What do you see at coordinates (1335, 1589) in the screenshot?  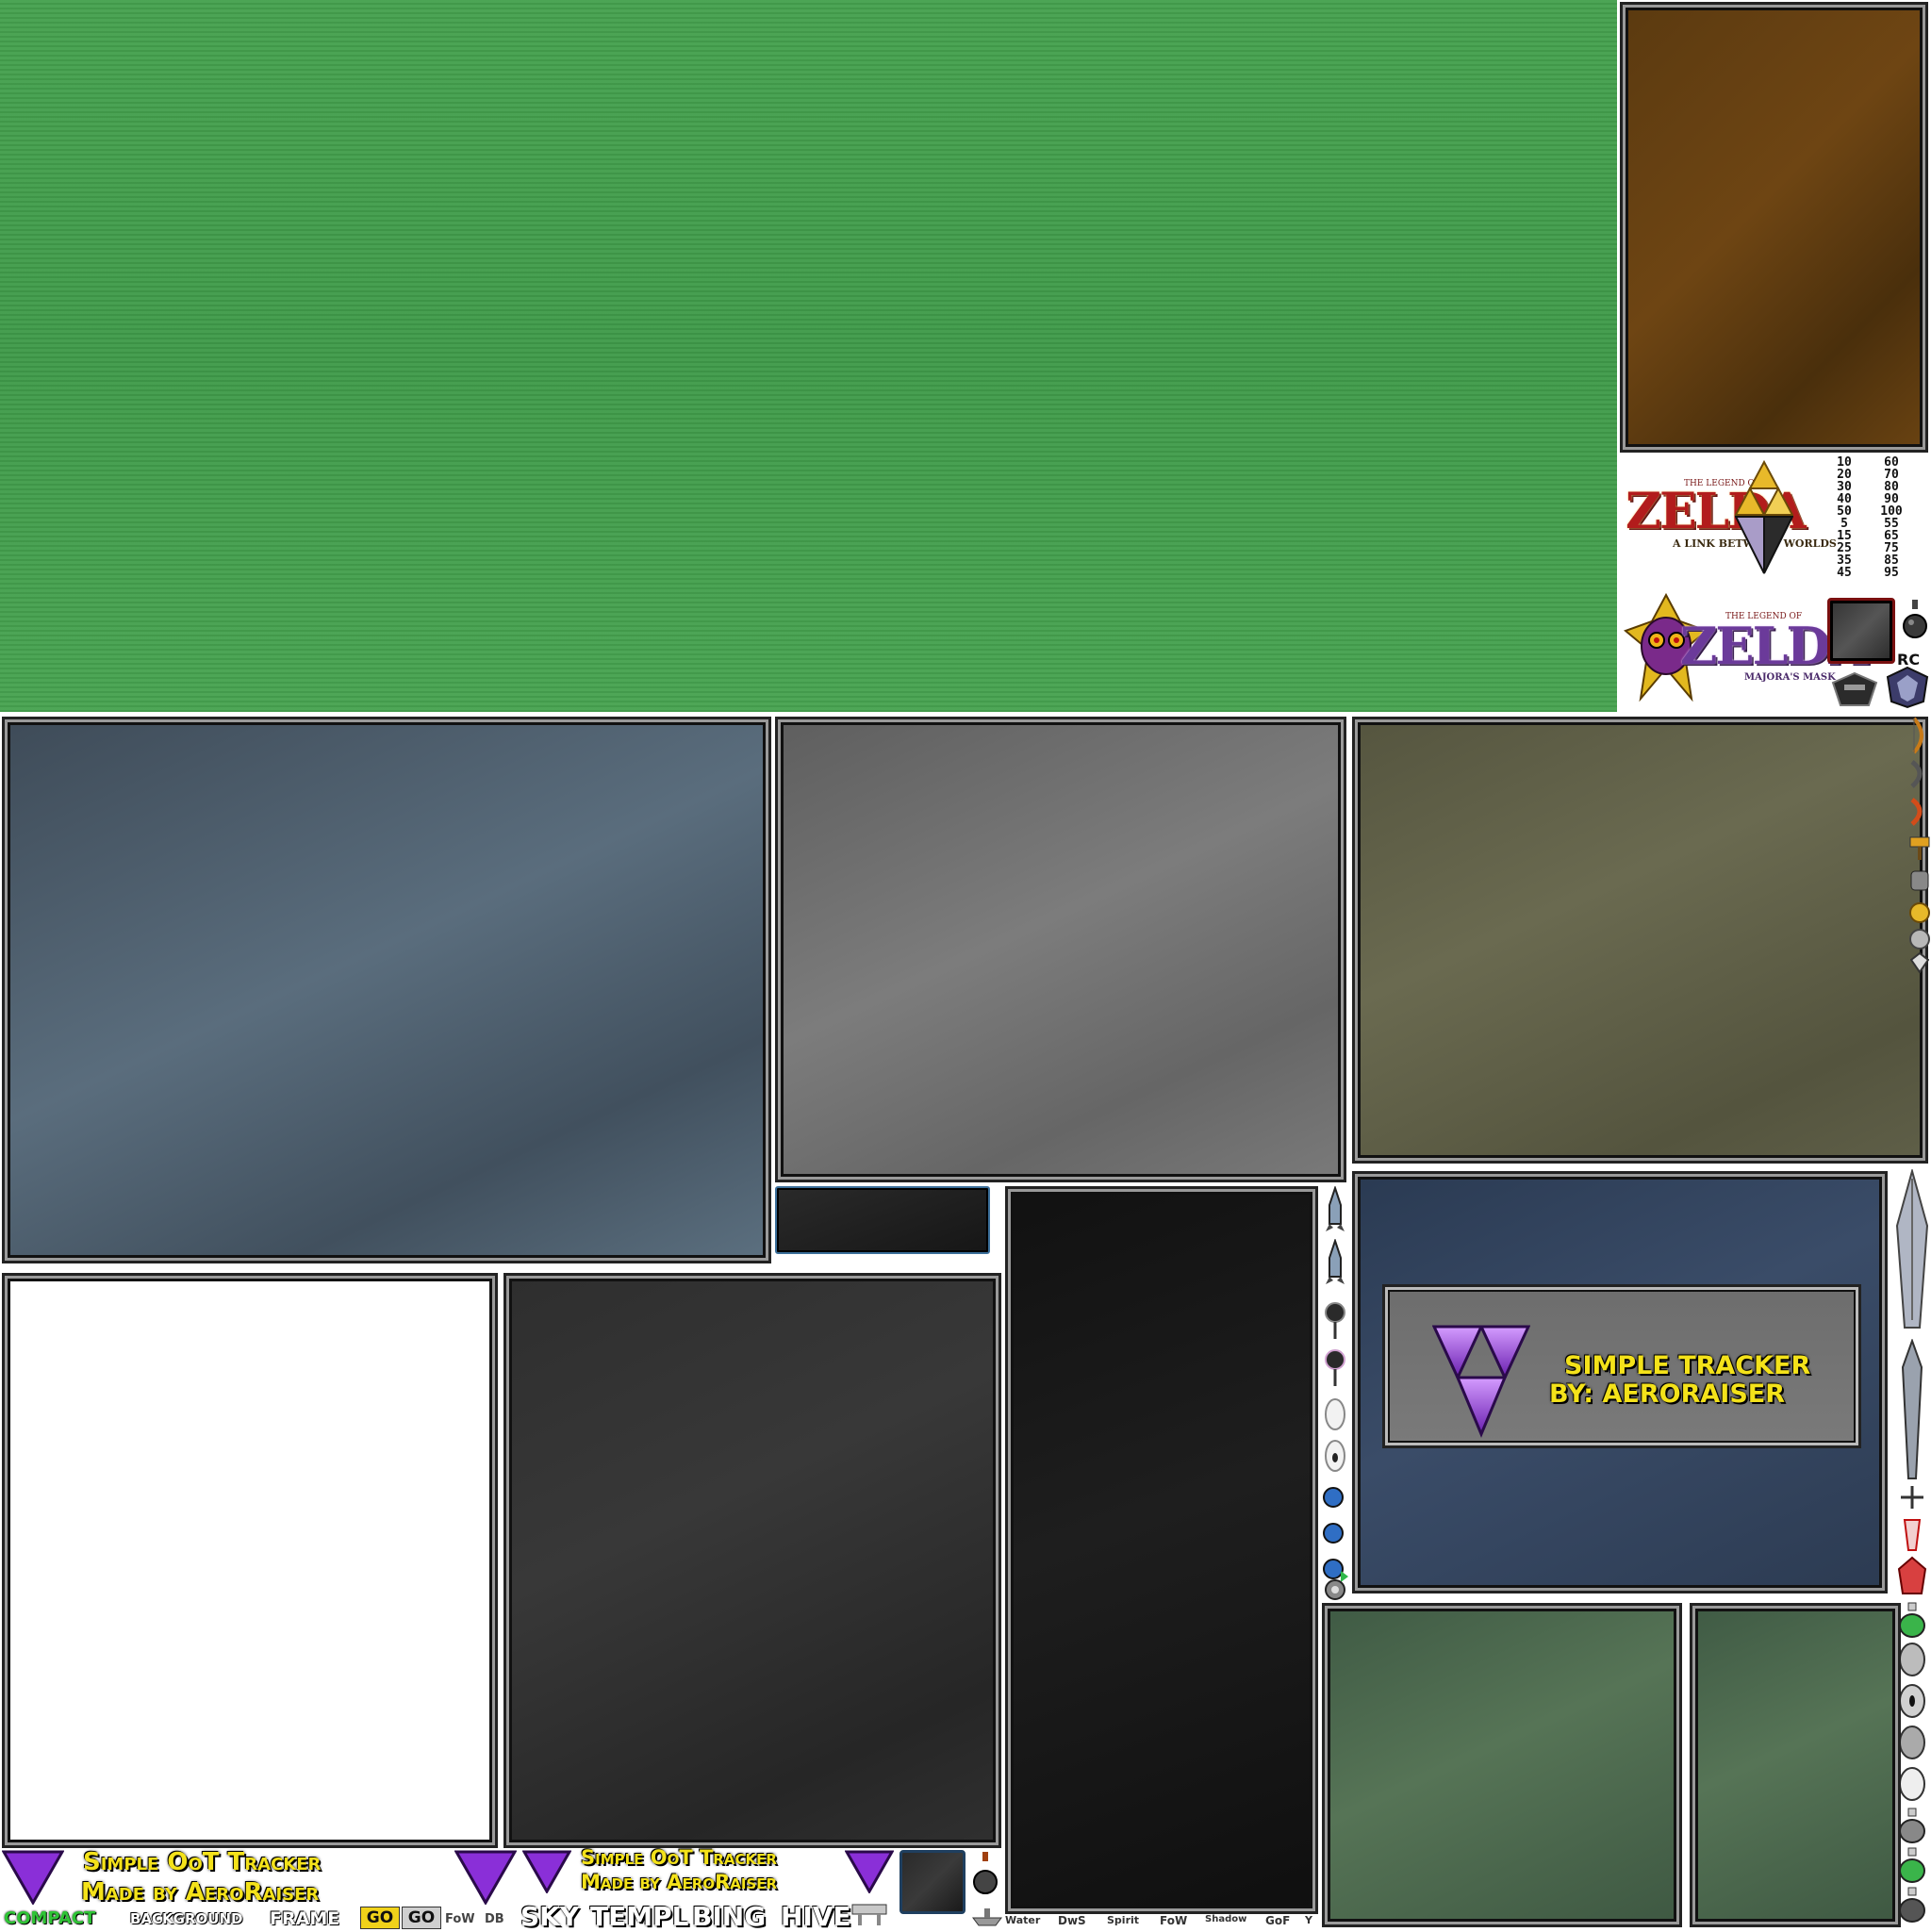 I see `gear-icon` at bounding box center [1335, 1589].